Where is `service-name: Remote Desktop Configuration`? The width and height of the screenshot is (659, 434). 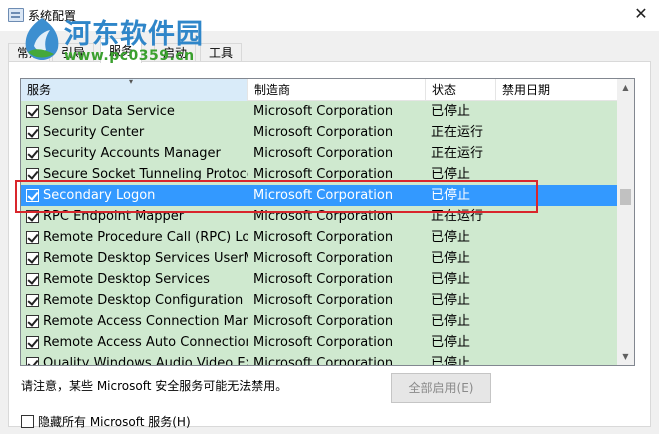 service-name: Remote Desktop Configuration is located at coordinates (143, 300).